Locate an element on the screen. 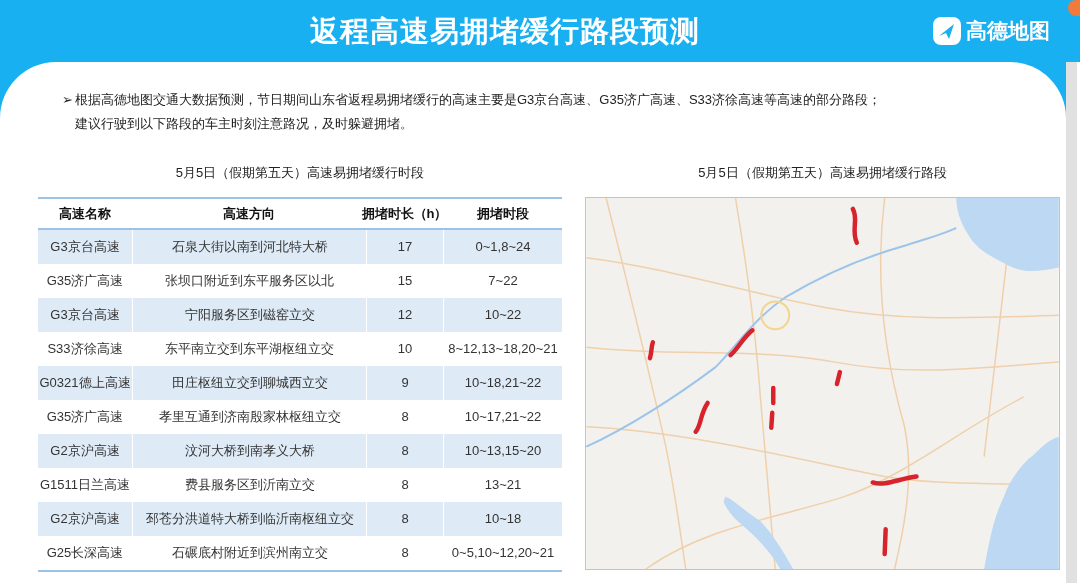 The image size is (1080, 583). intro-text: 建议行驶到以下路段的车主时刻注意路况，及时躲避拥堵。 is located at coordinates (244, 123).